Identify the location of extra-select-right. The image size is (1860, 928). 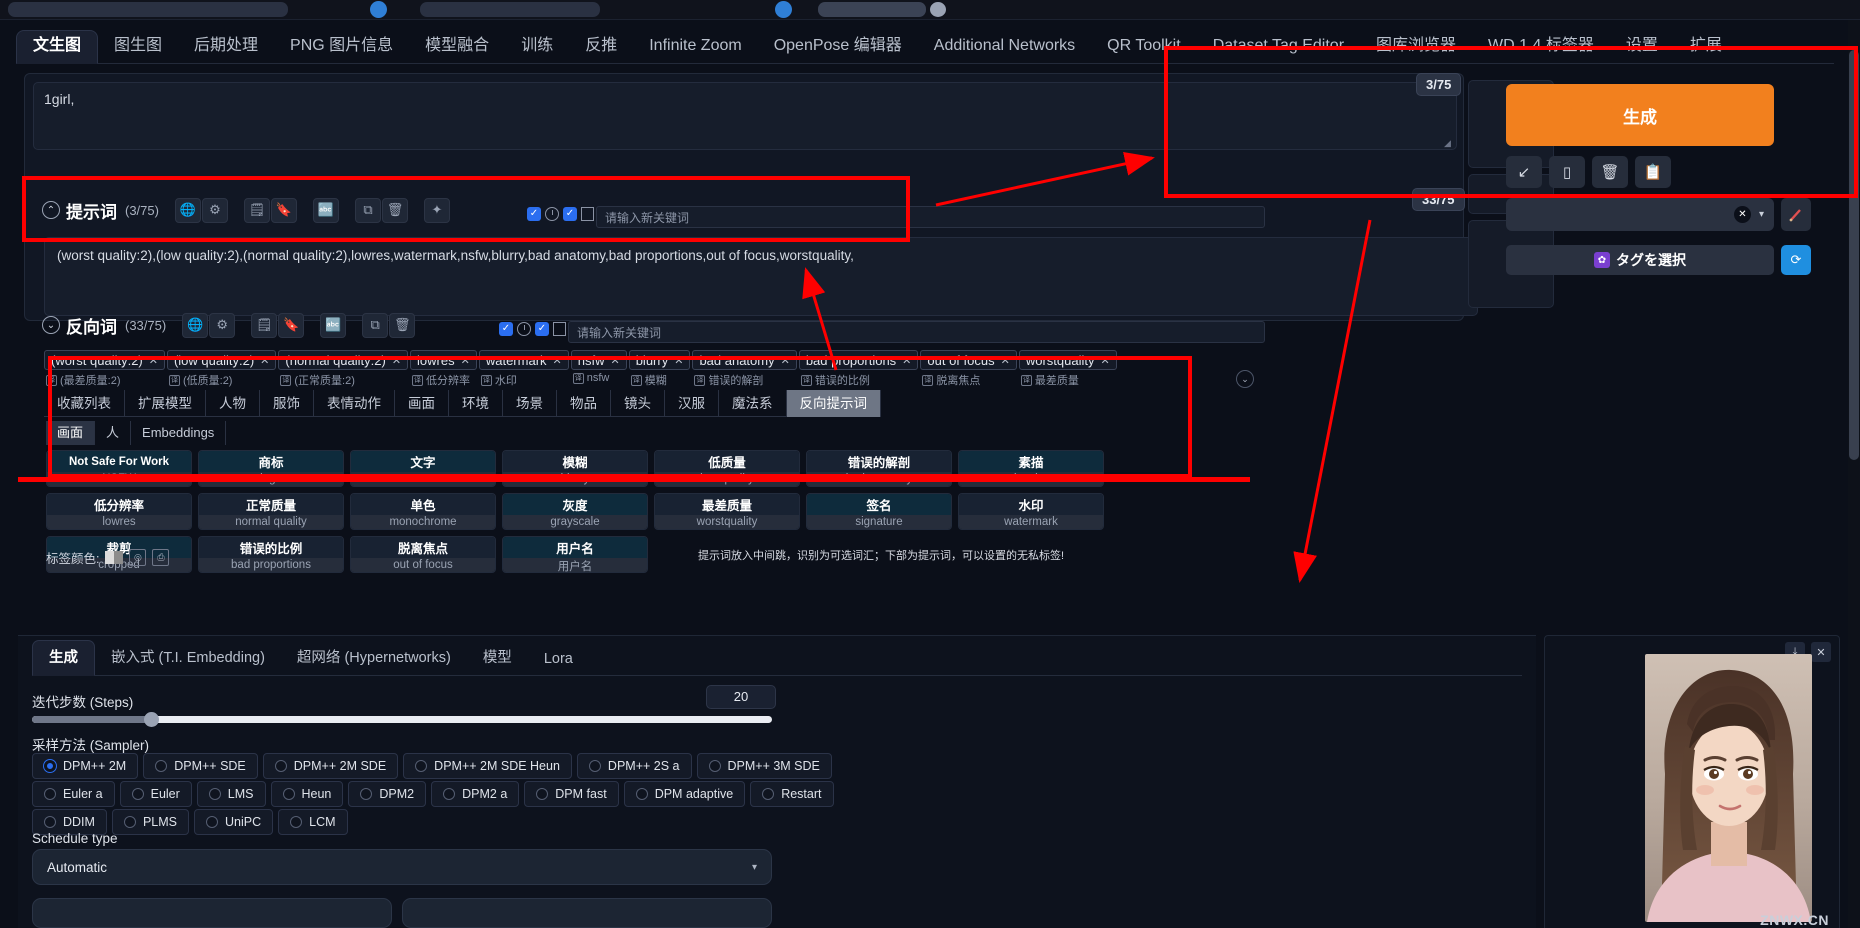
(587, 913).